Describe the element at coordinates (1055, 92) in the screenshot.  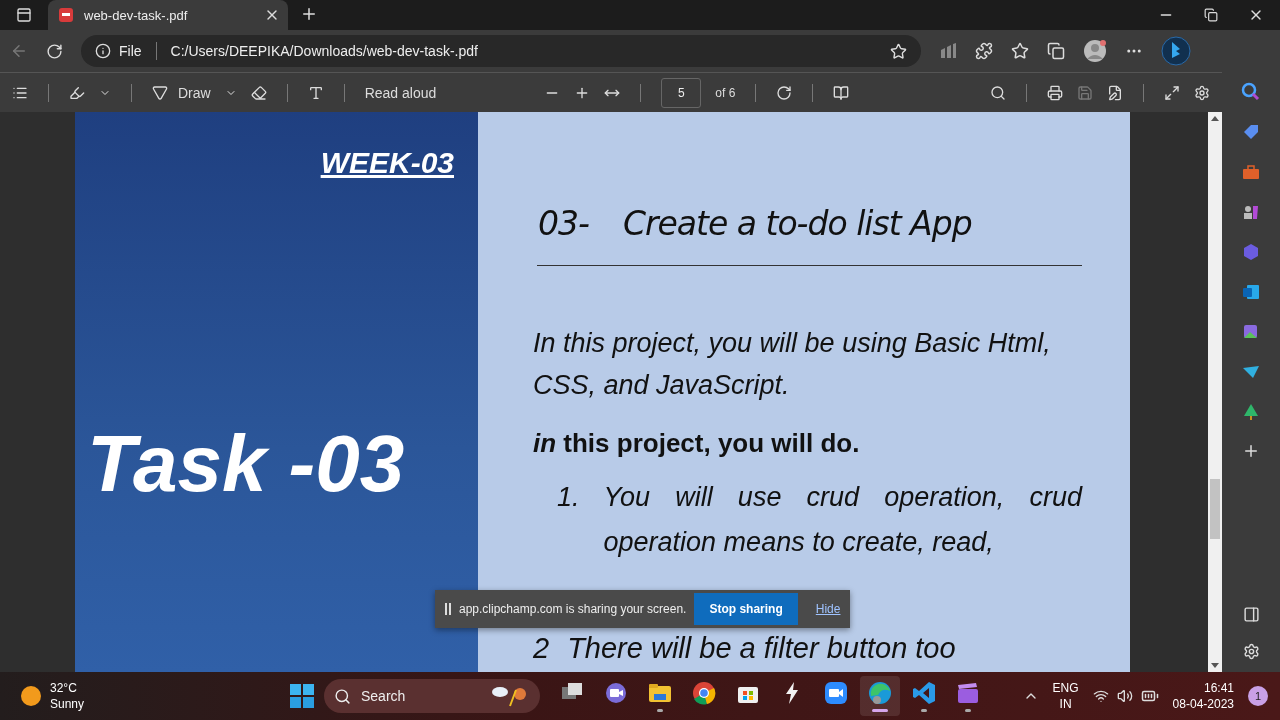
I see `print-icon` at that location.